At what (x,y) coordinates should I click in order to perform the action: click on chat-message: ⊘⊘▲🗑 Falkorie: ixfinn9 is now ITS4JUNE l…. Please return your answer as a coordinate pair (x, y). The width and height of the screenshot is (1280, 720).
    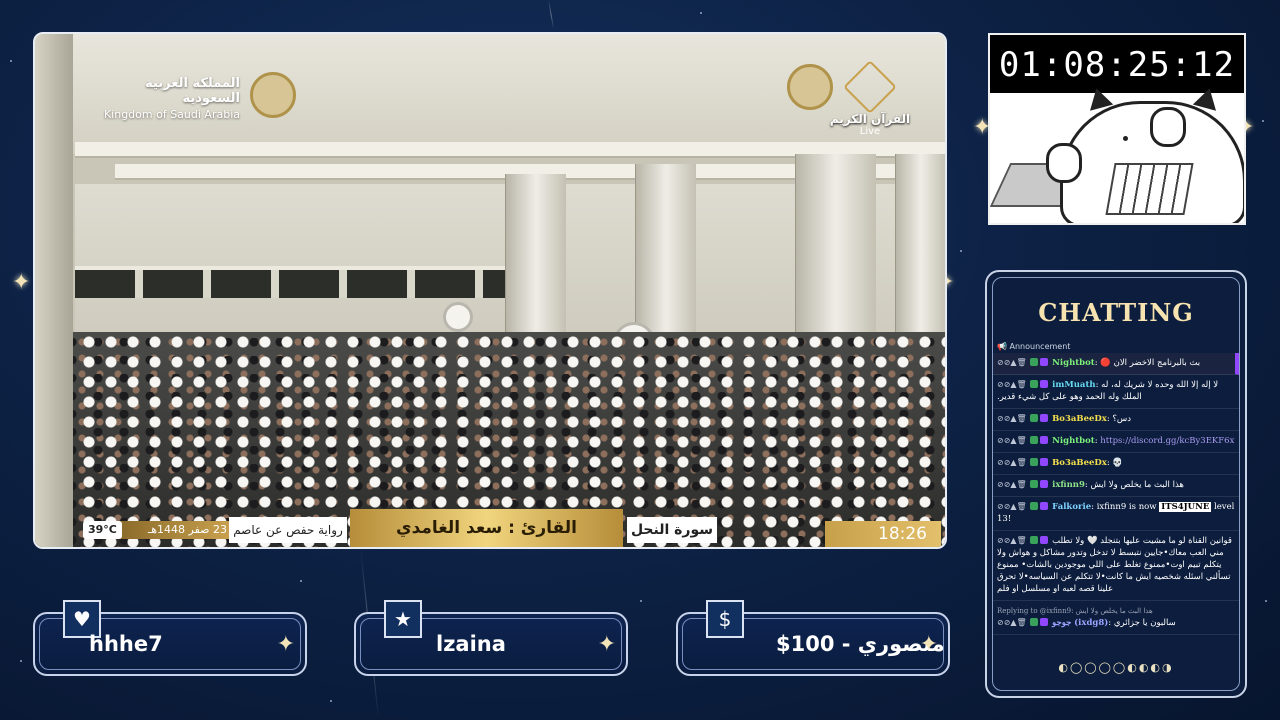
    Looking at the image, I should click on (1116, 514).